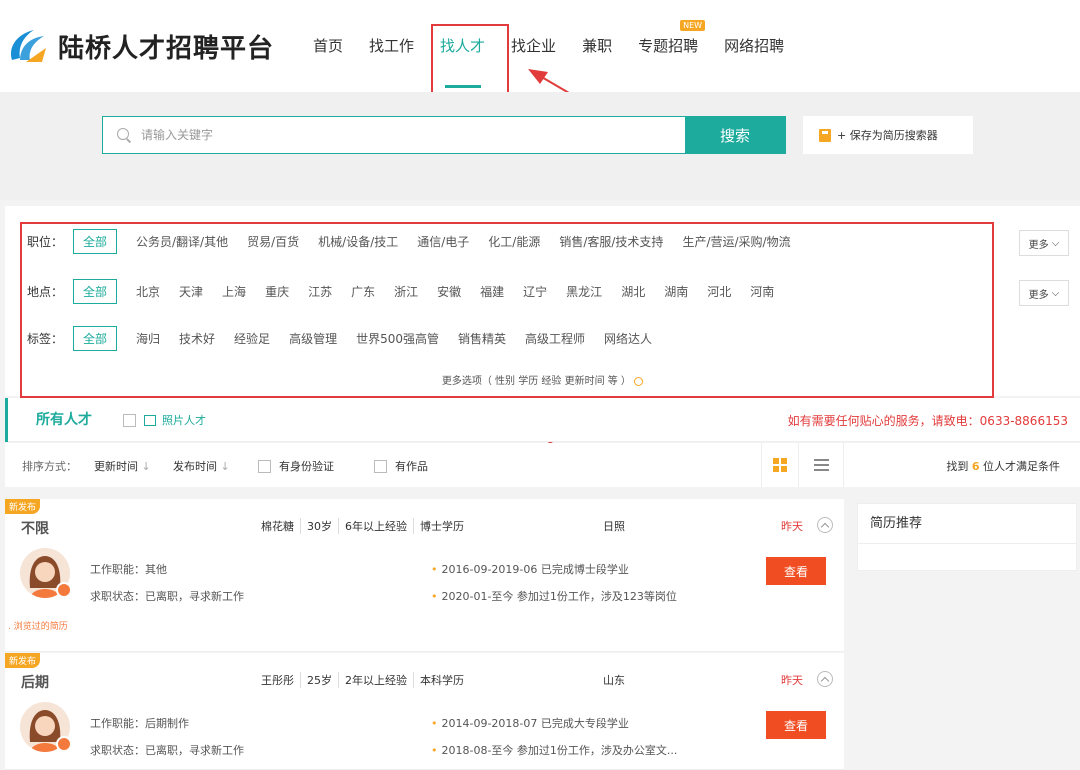 This screenshot has height=770, width=1080. What do you see at coordinates (252, 338) in the screenshot?
I see `filter-option: 经验足` at bounding box center [252, 338].